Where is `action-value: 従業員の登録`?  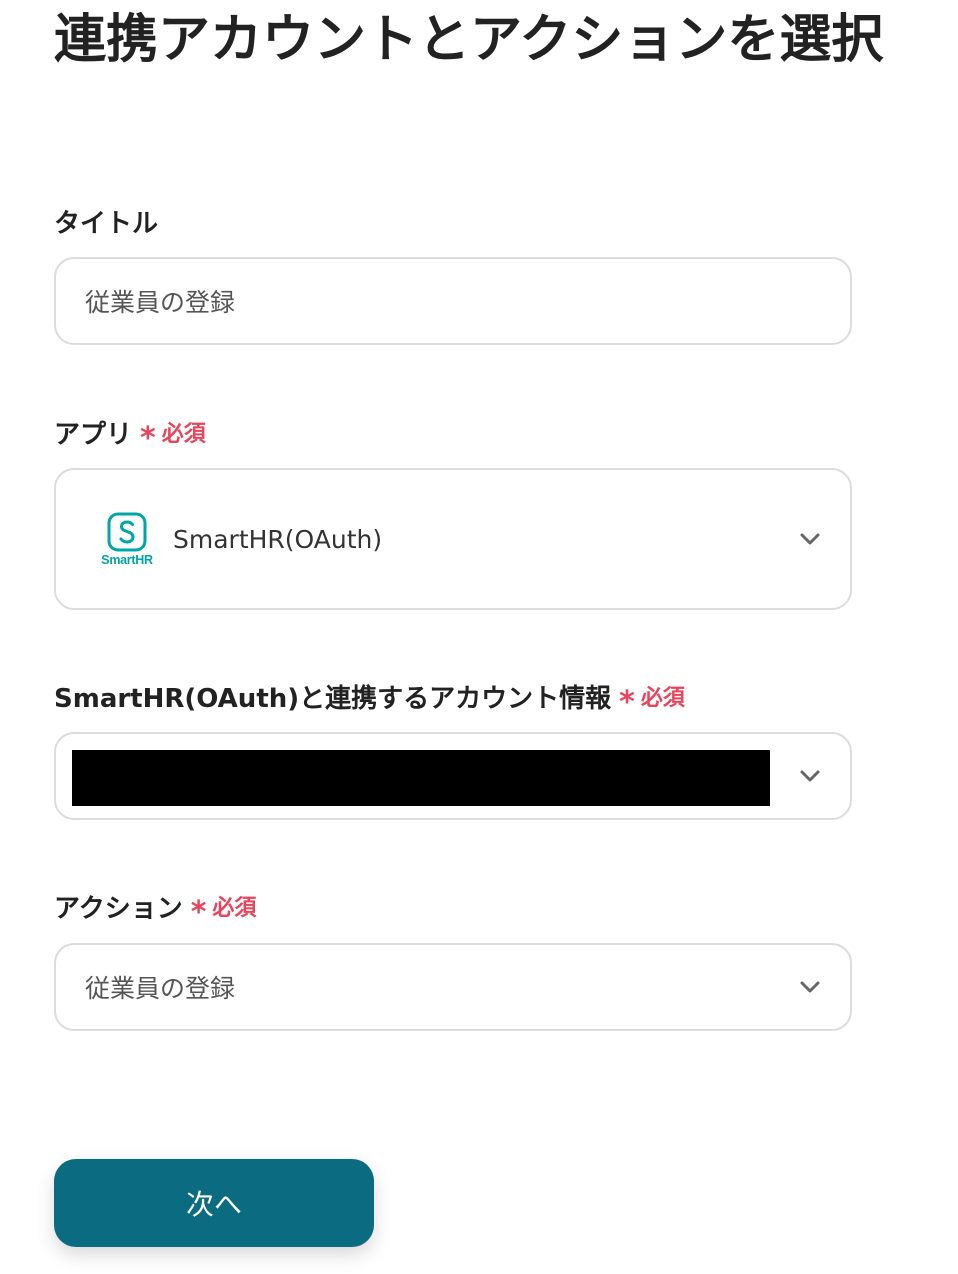
action-value: 従業員の登録 is located at coordinates (160, 988).